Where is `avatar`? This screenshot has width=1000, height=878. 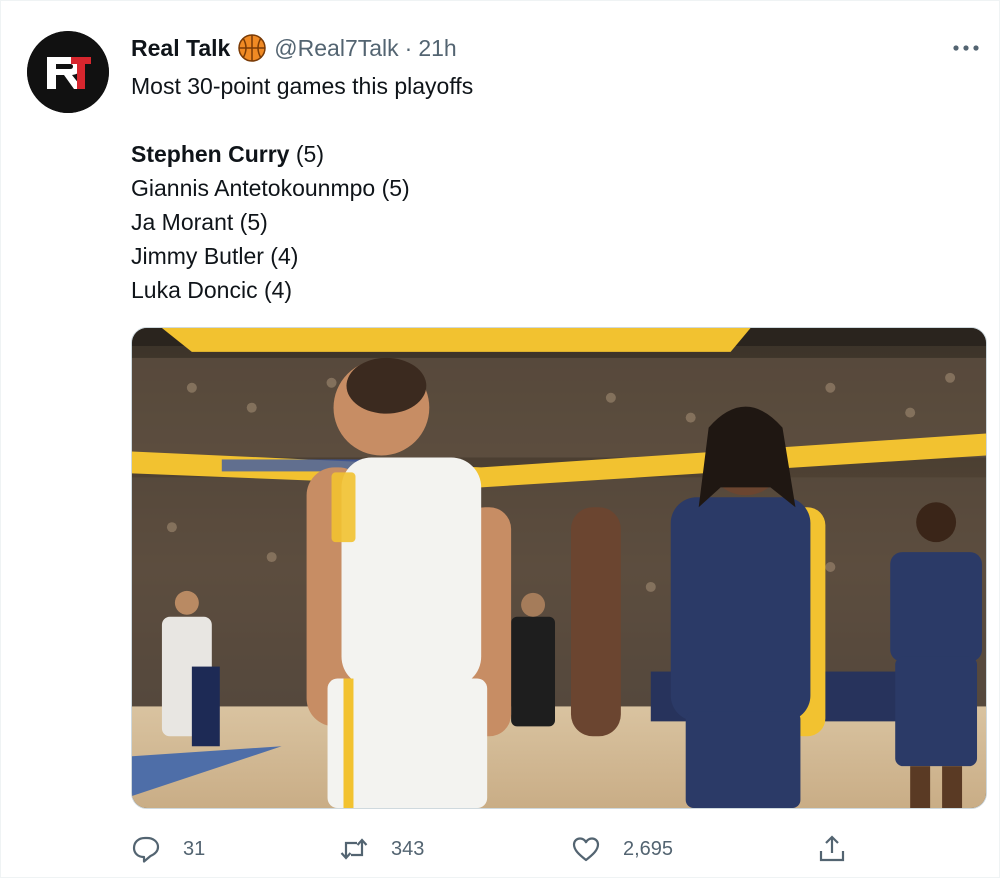 avatar is located at coordinates (68, 72).